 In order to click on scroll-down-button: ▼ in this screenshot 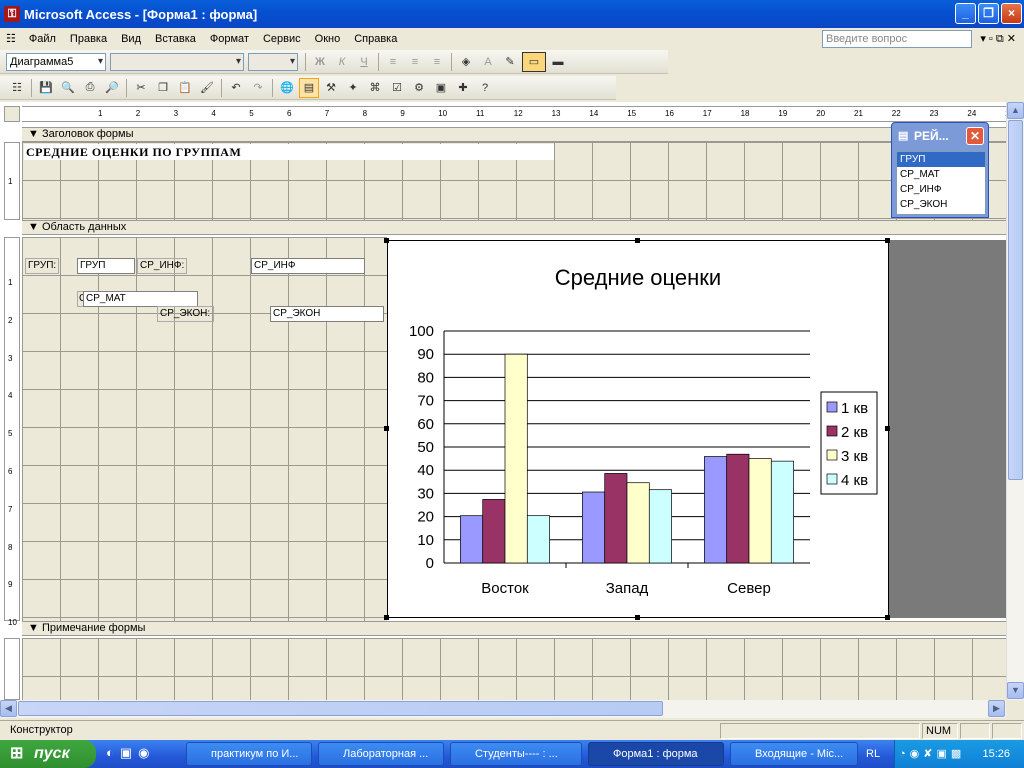, I will do `click(1015, 690)`.